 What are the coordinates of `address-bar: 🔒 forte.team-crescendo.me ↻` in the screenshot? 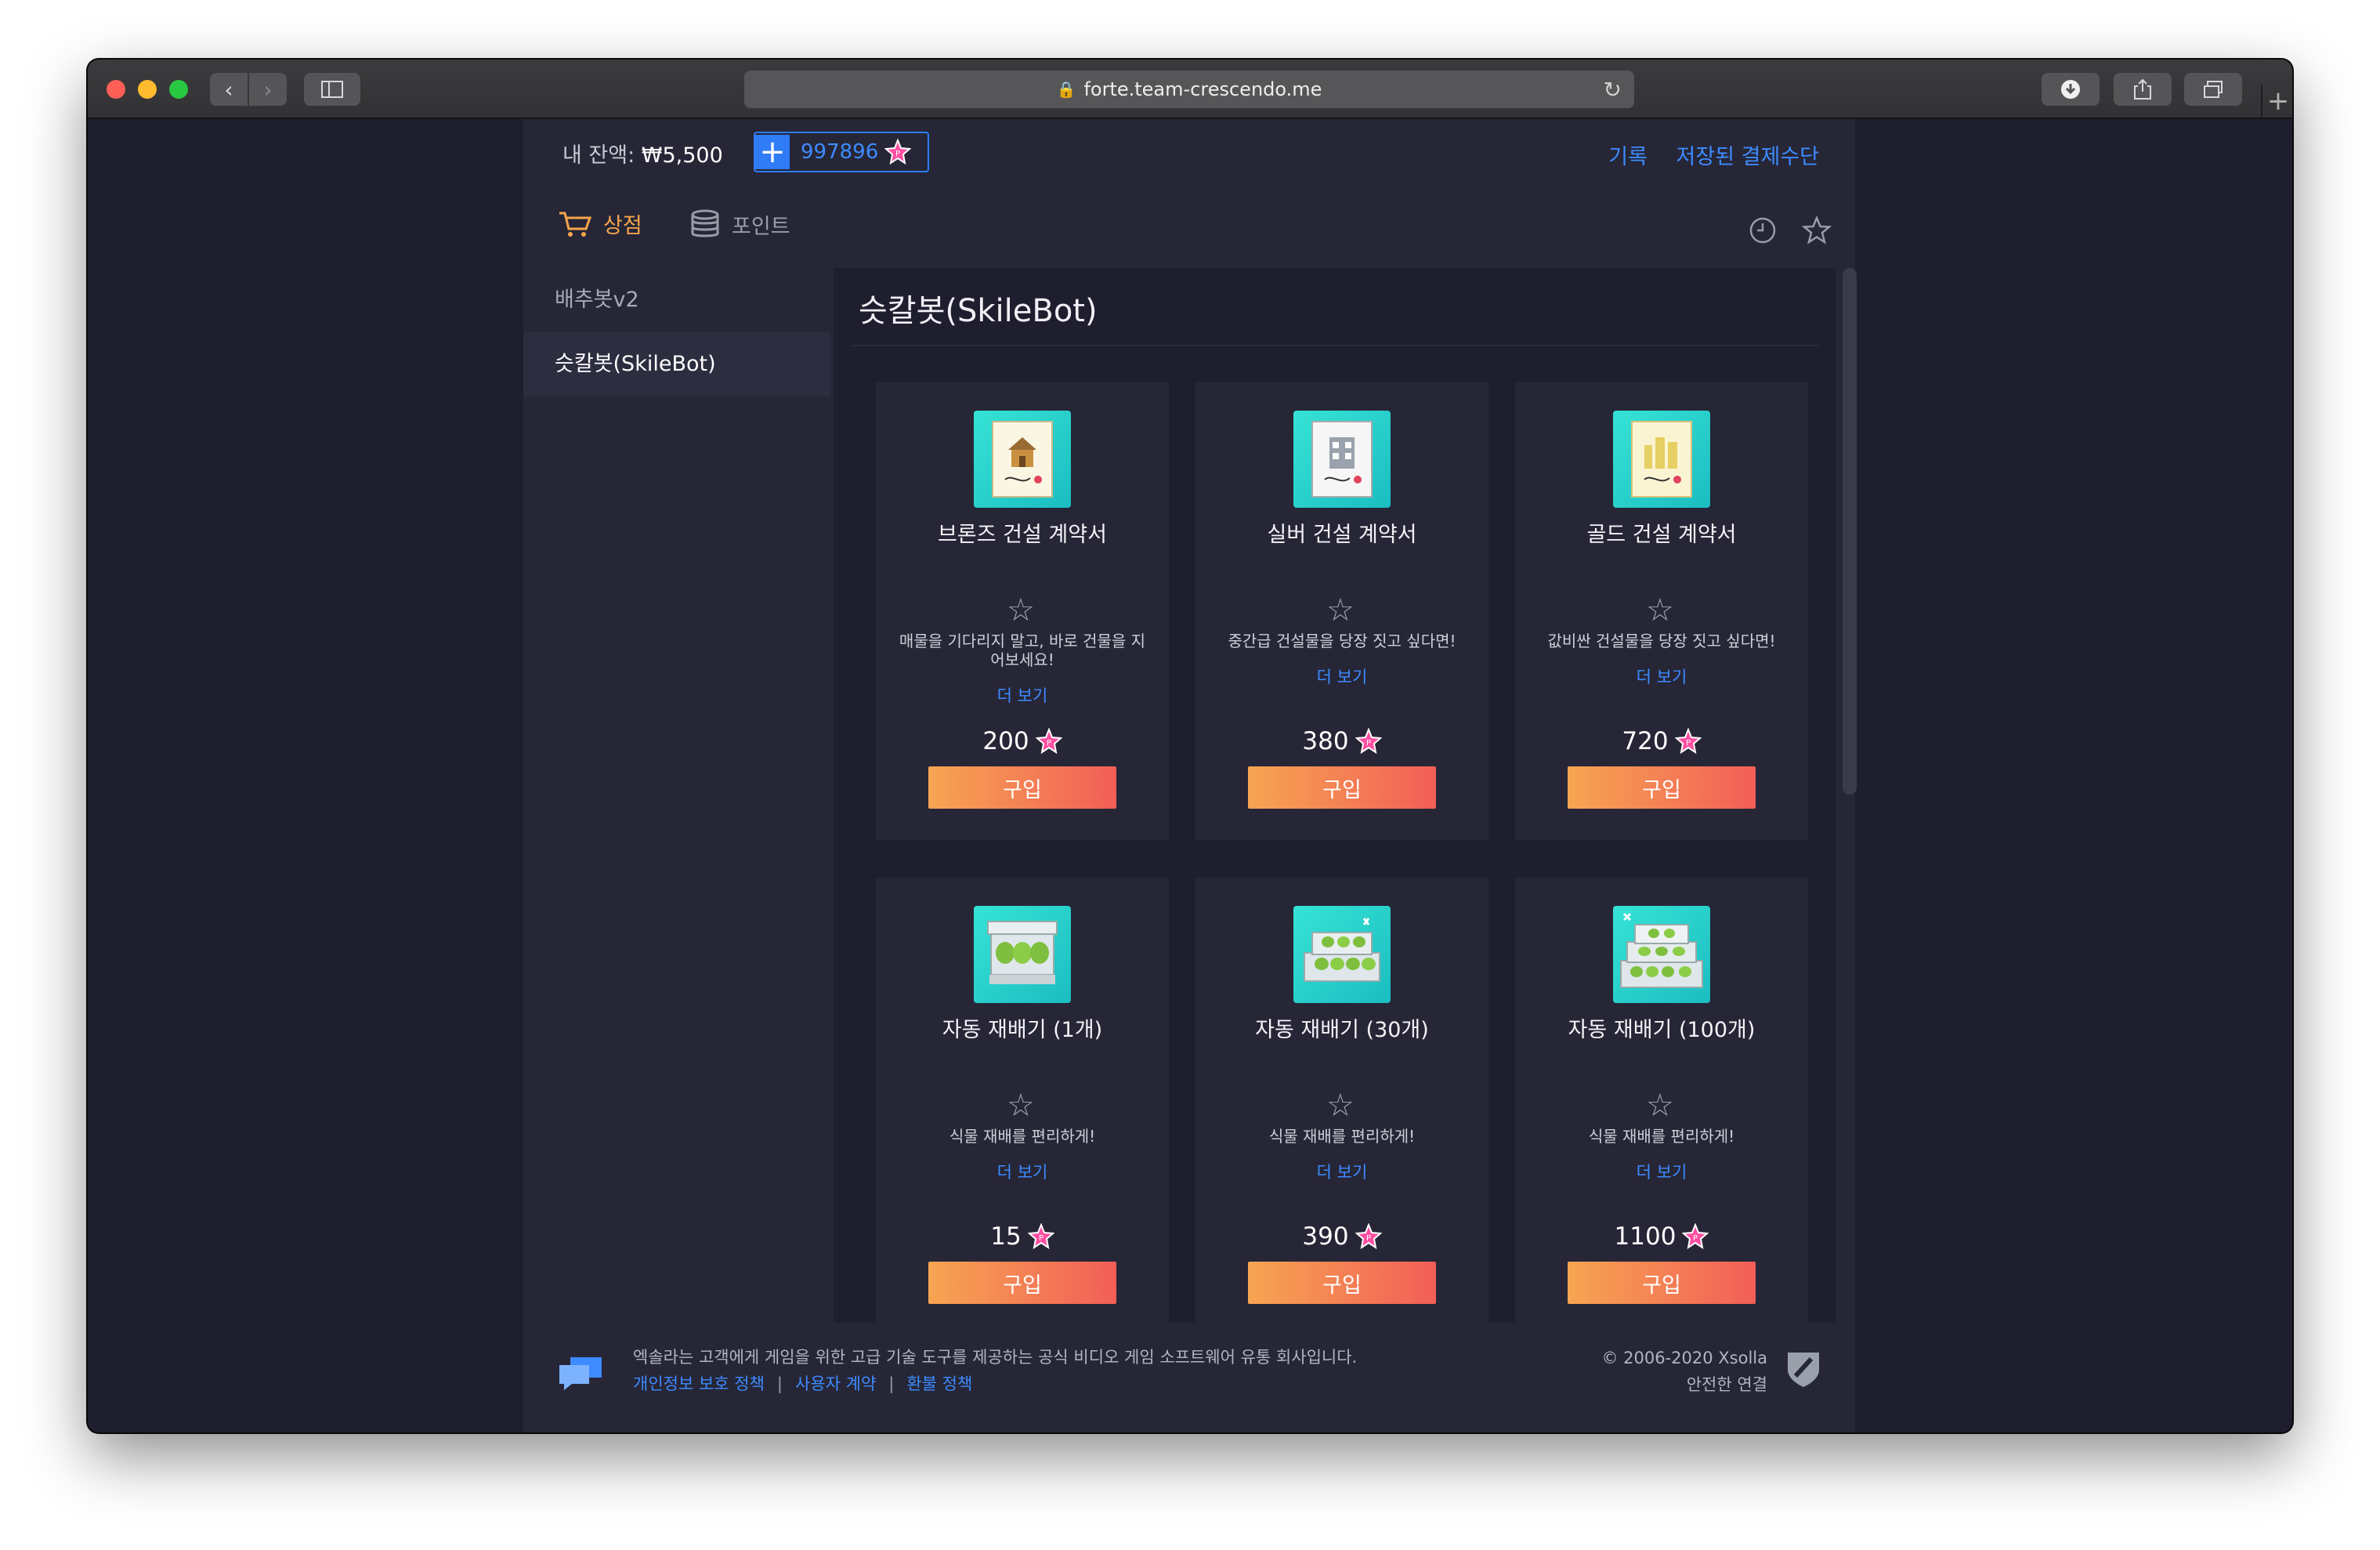 It's located at (1189, 89).